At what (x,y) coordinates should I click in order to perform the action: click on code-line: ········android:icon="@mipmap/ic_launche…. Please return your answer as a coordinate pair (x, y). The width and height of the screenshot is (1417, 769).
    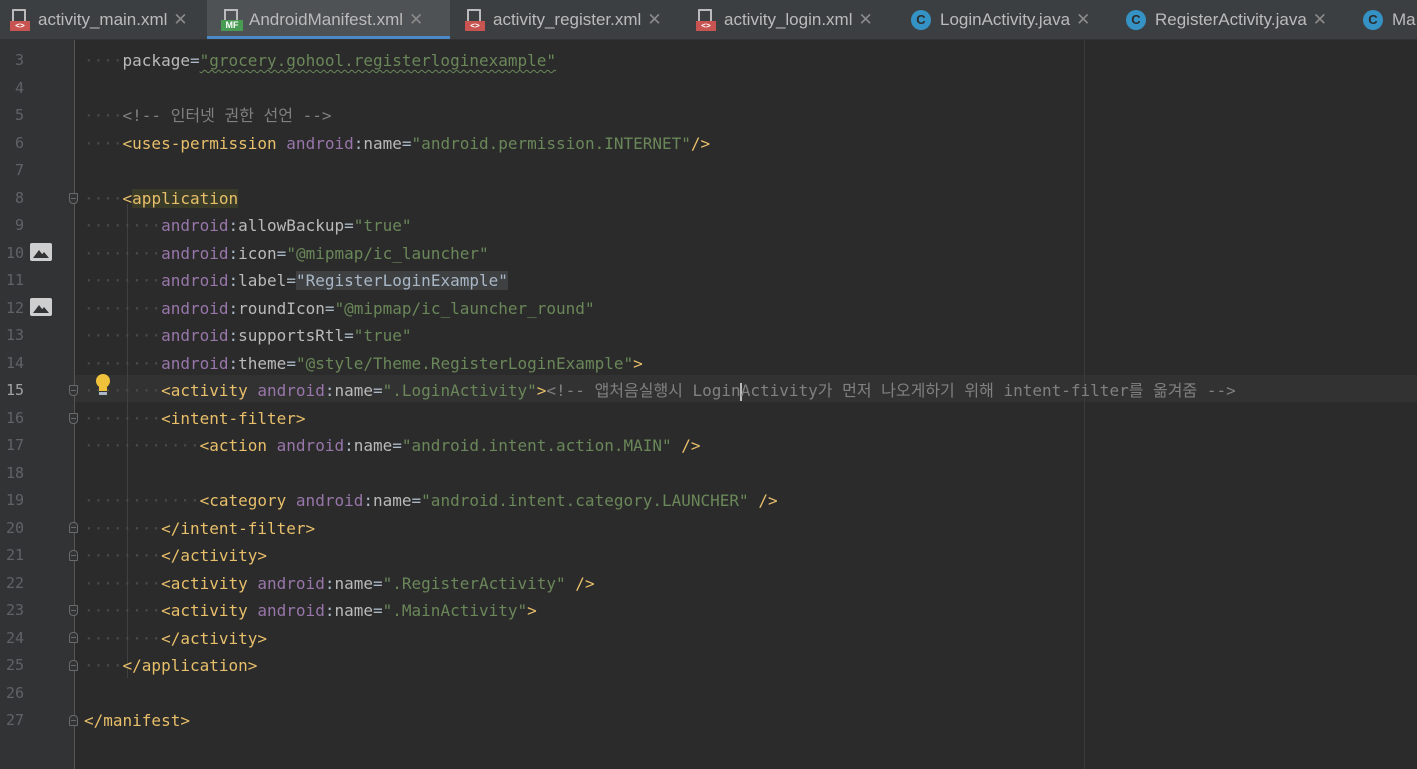
    Looking at the image, I should click on (286, 253).